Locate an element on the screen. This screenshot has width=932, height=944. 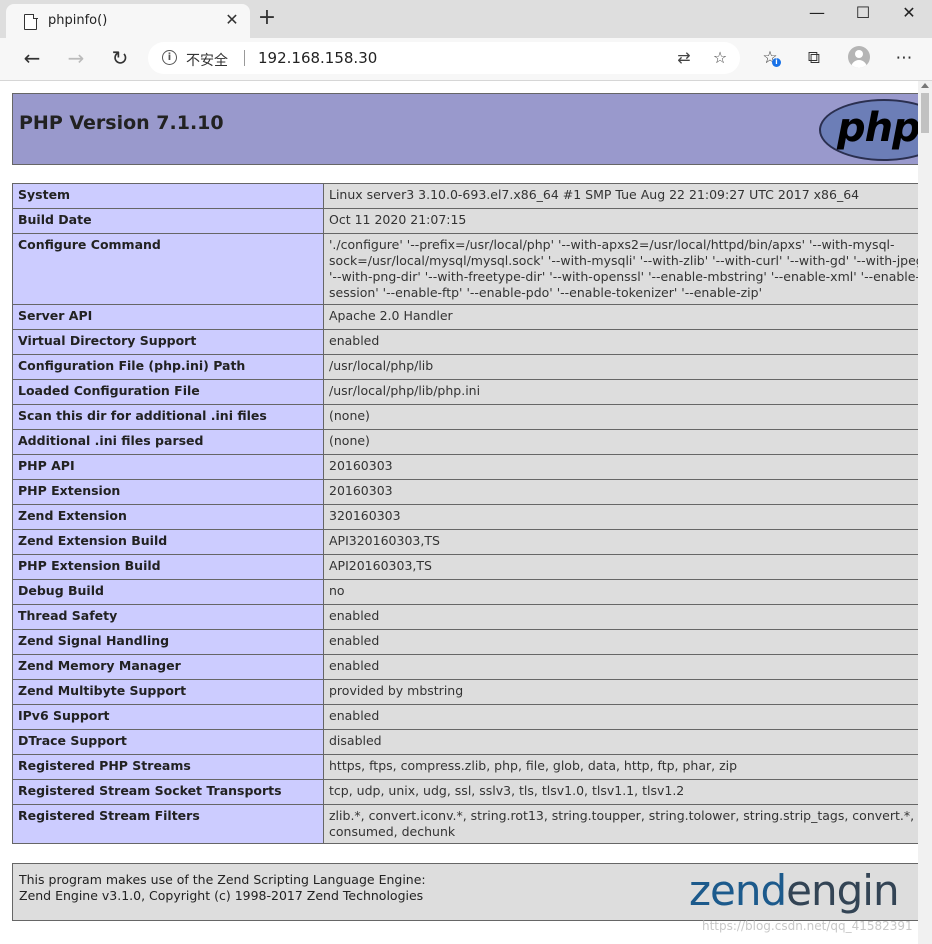
table-row: Zend Signal Handling enabled is located at coordinates (465, 642).